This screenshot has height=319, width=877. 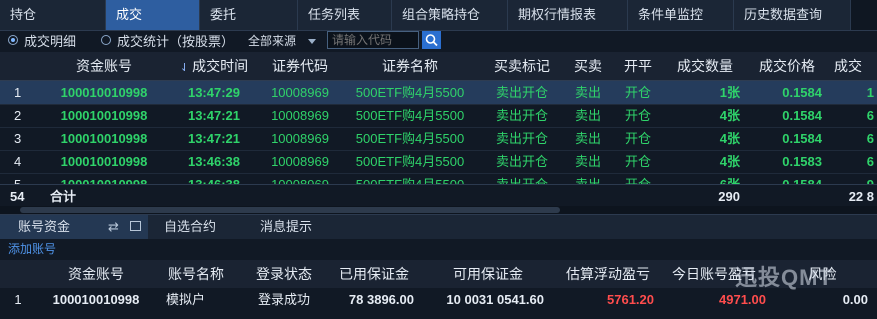 I want to click on qmt-watermark-logo: 迅投QMT, so click(x=784, y=277).